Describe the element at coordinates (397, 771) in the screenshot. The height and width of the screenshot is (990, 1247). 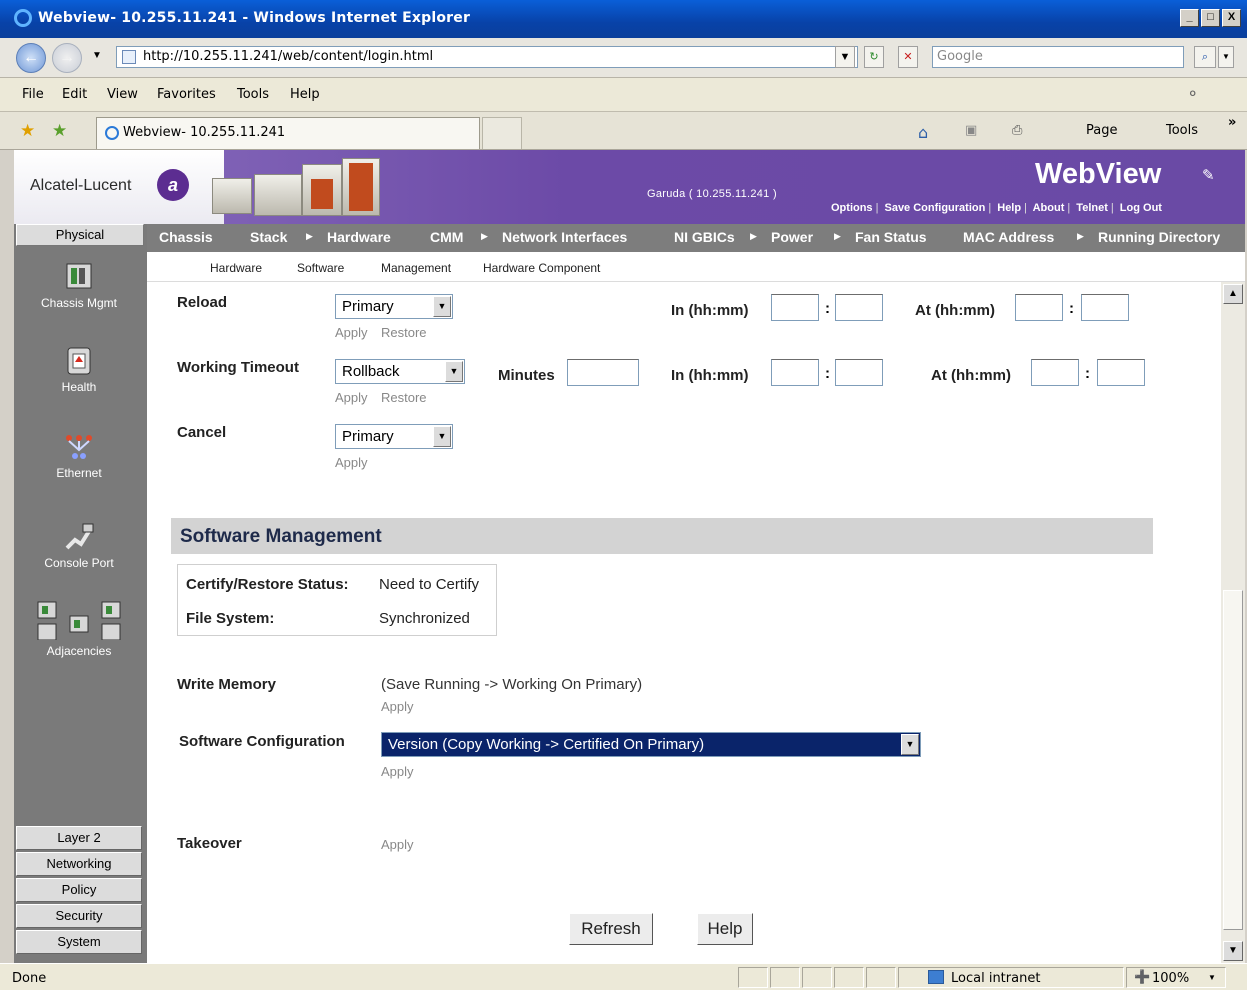
I see `software-configuration-apply-link: Apply` at that location.